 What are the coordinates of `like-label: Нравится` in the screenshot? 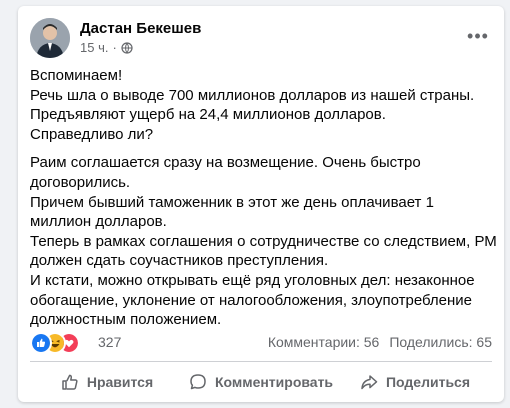 It's located at (120, 382).